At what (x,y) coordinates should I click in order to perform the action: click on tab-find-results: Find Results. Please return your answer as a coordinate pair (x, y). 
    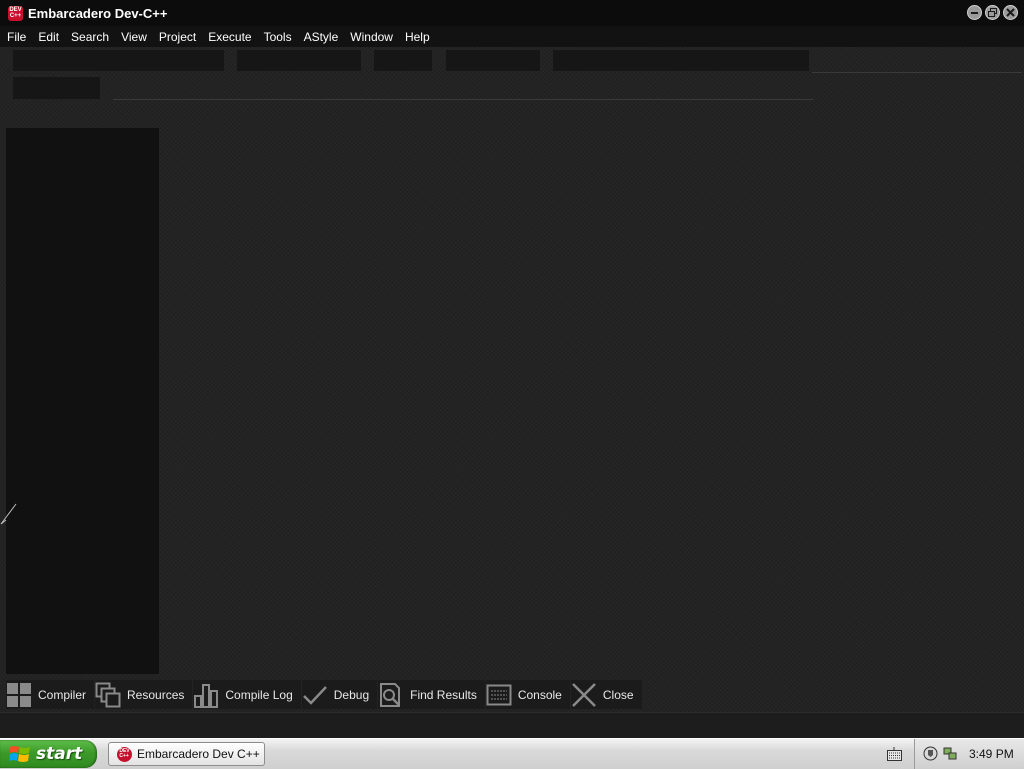
    Looking at the image, I should click on (431, 694).